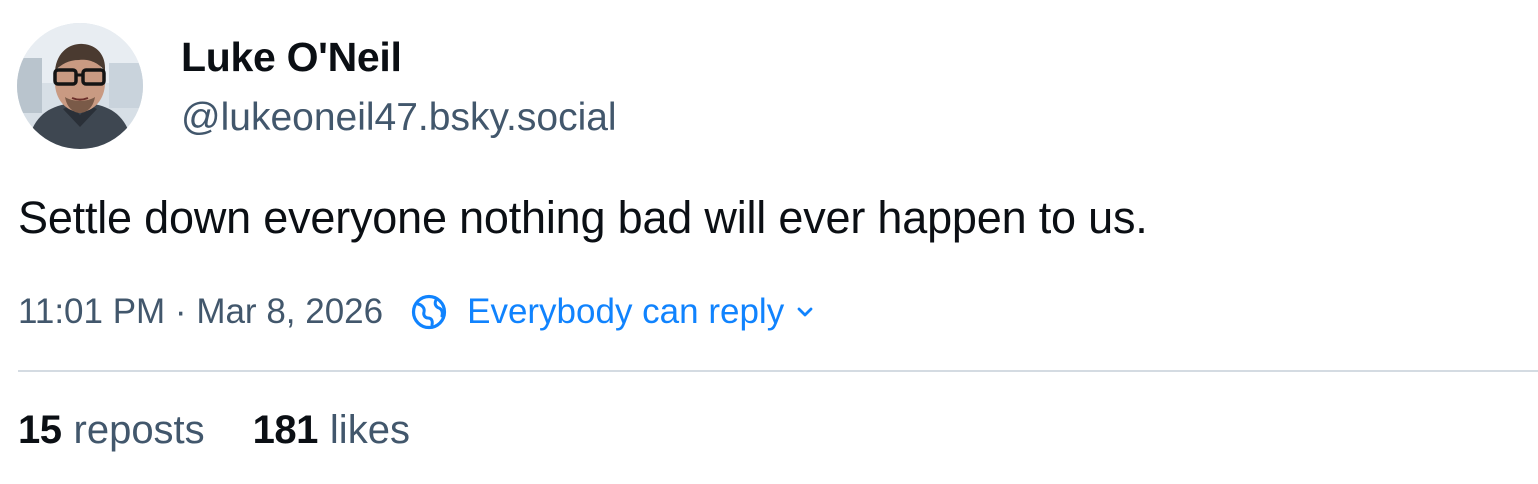 This screenshot has height=484, width=1538. I want to click on likes-stat: 181 likes, so click(331, 430).